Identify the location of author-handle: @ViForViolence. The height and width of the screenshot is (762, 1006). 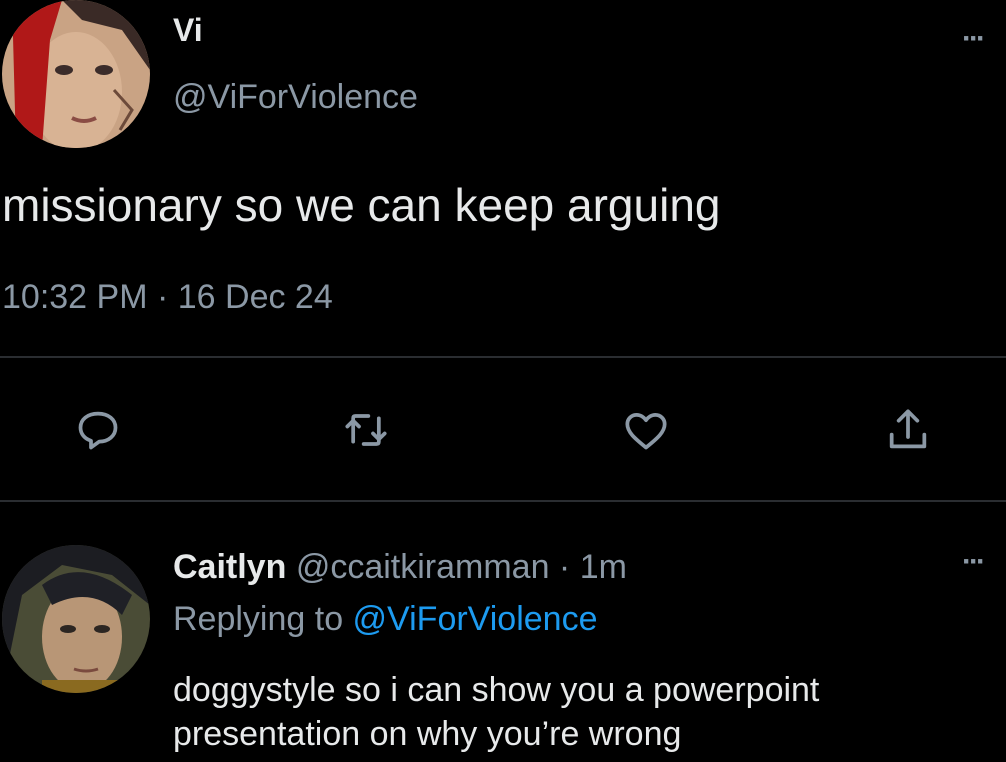
(295, 97).